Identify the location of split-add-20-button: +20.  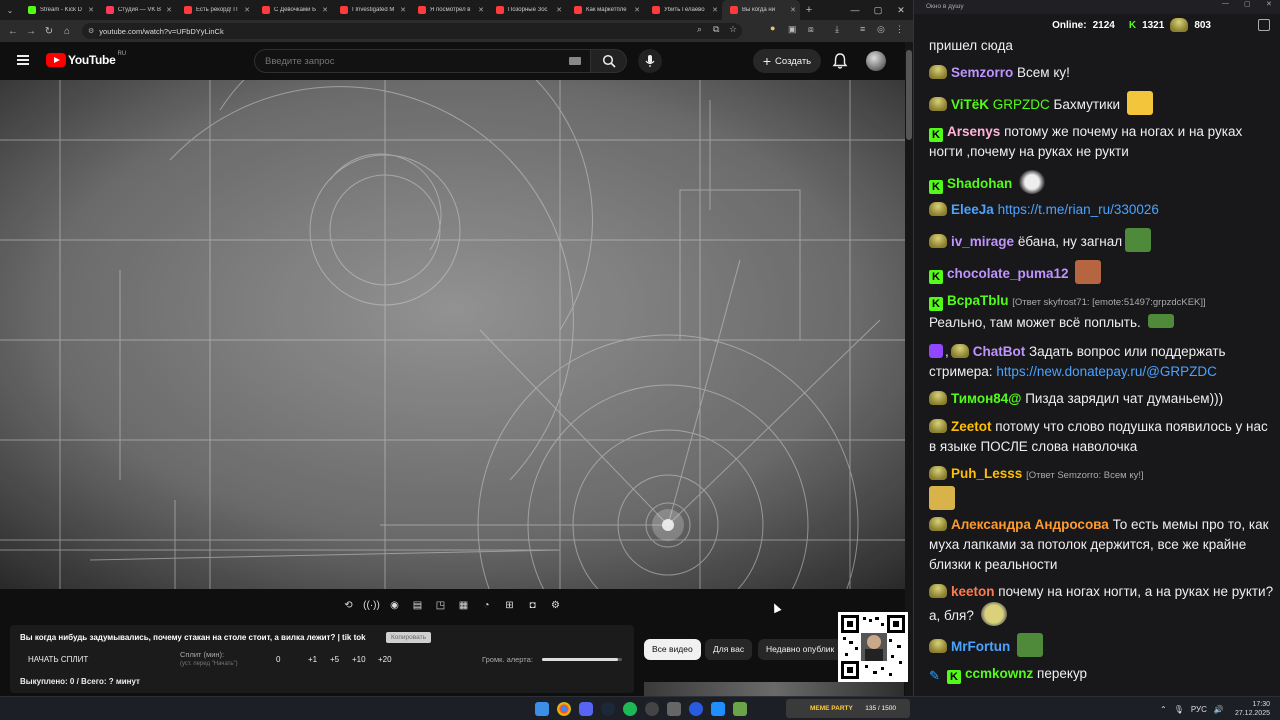
(385, 659).